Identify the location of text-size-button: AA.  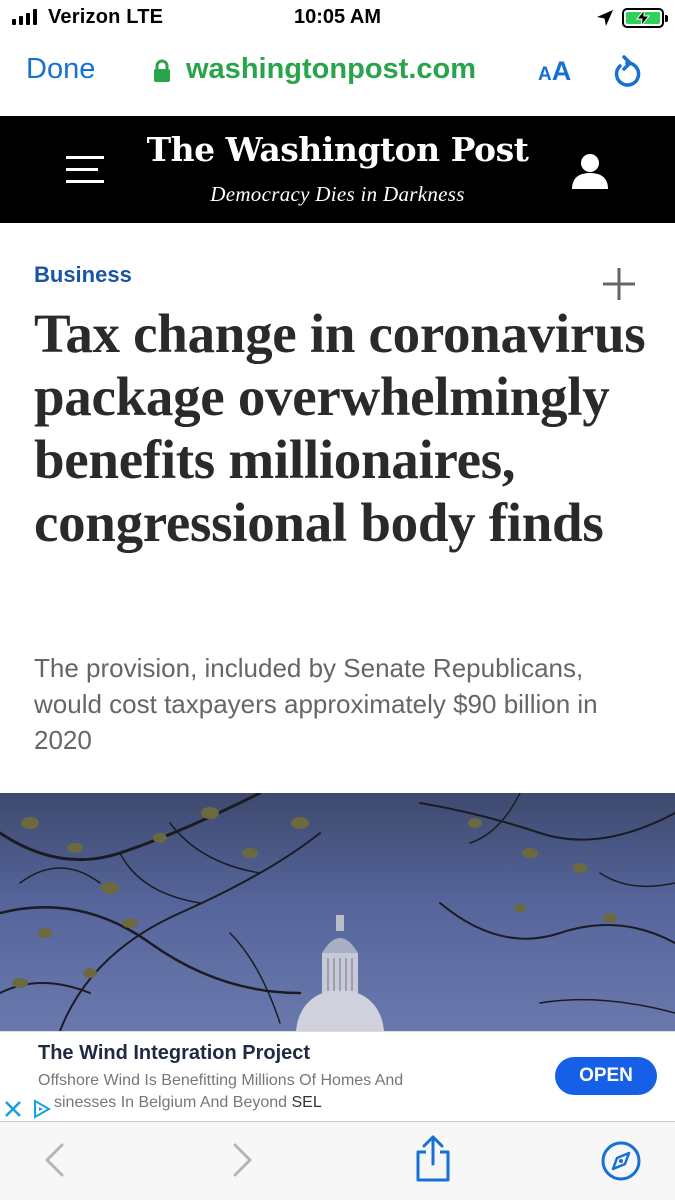
(554, 71).